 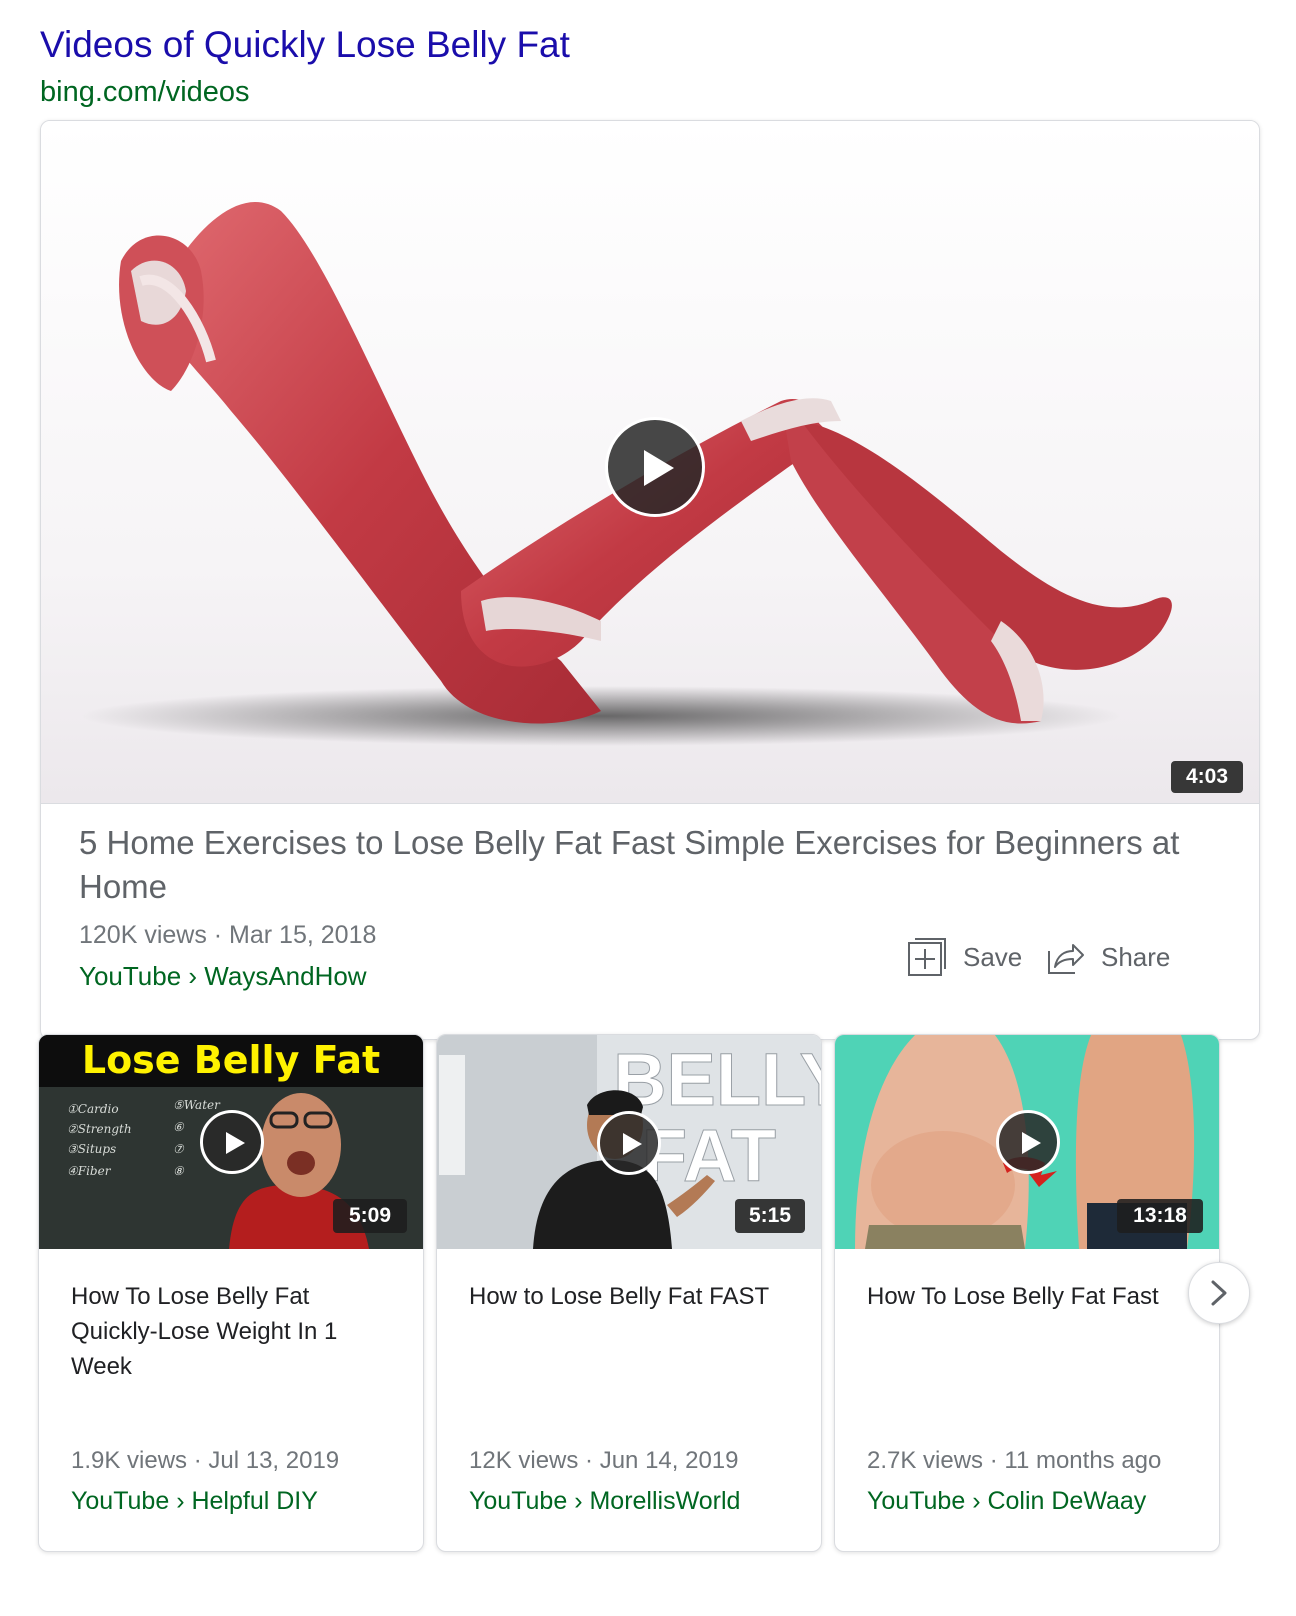 I want to click on result-title-link: Videos of Quickly Lose Belly Fat, so click(x=305, y=45).